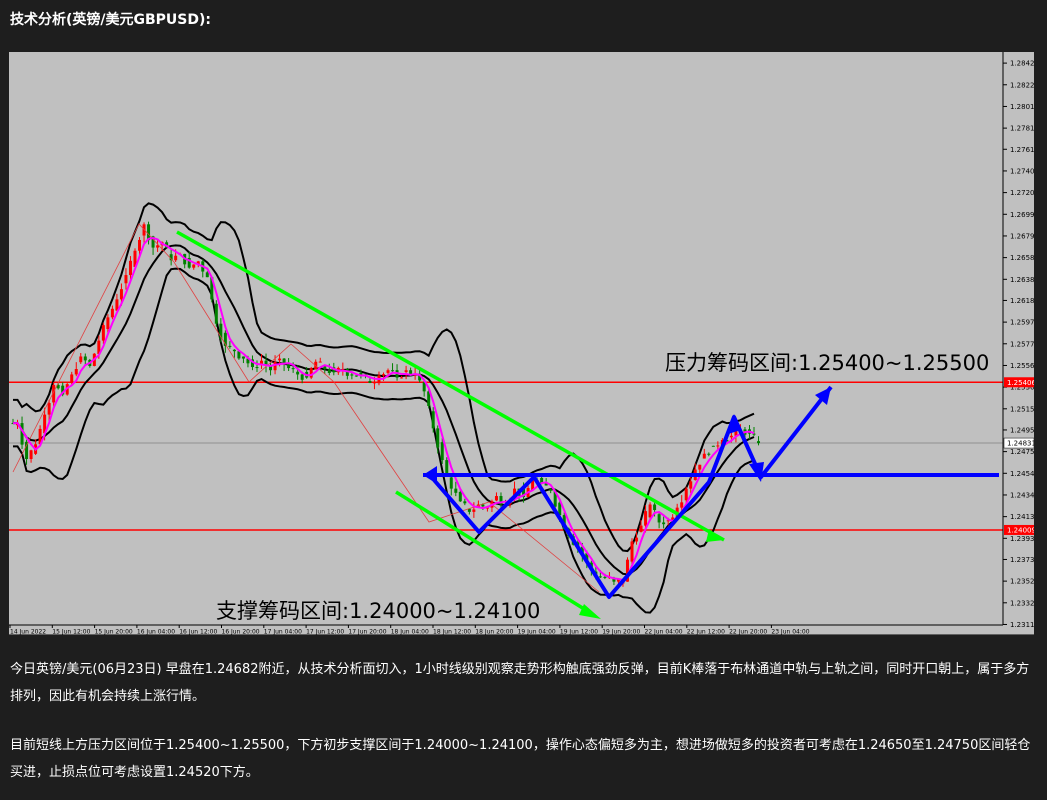 The height and width of the screenshot is (800, 1047). Describe the element at coordinates (494, 632) in the screenshot. I see `x-tick-label: 18 Jun 20:00` at that location.